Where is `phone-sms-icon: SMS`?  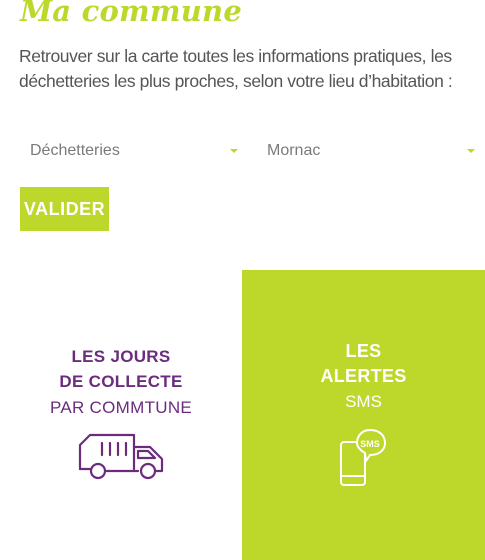
phone-sms-icon: SMS is located at coordinates (363, 457).